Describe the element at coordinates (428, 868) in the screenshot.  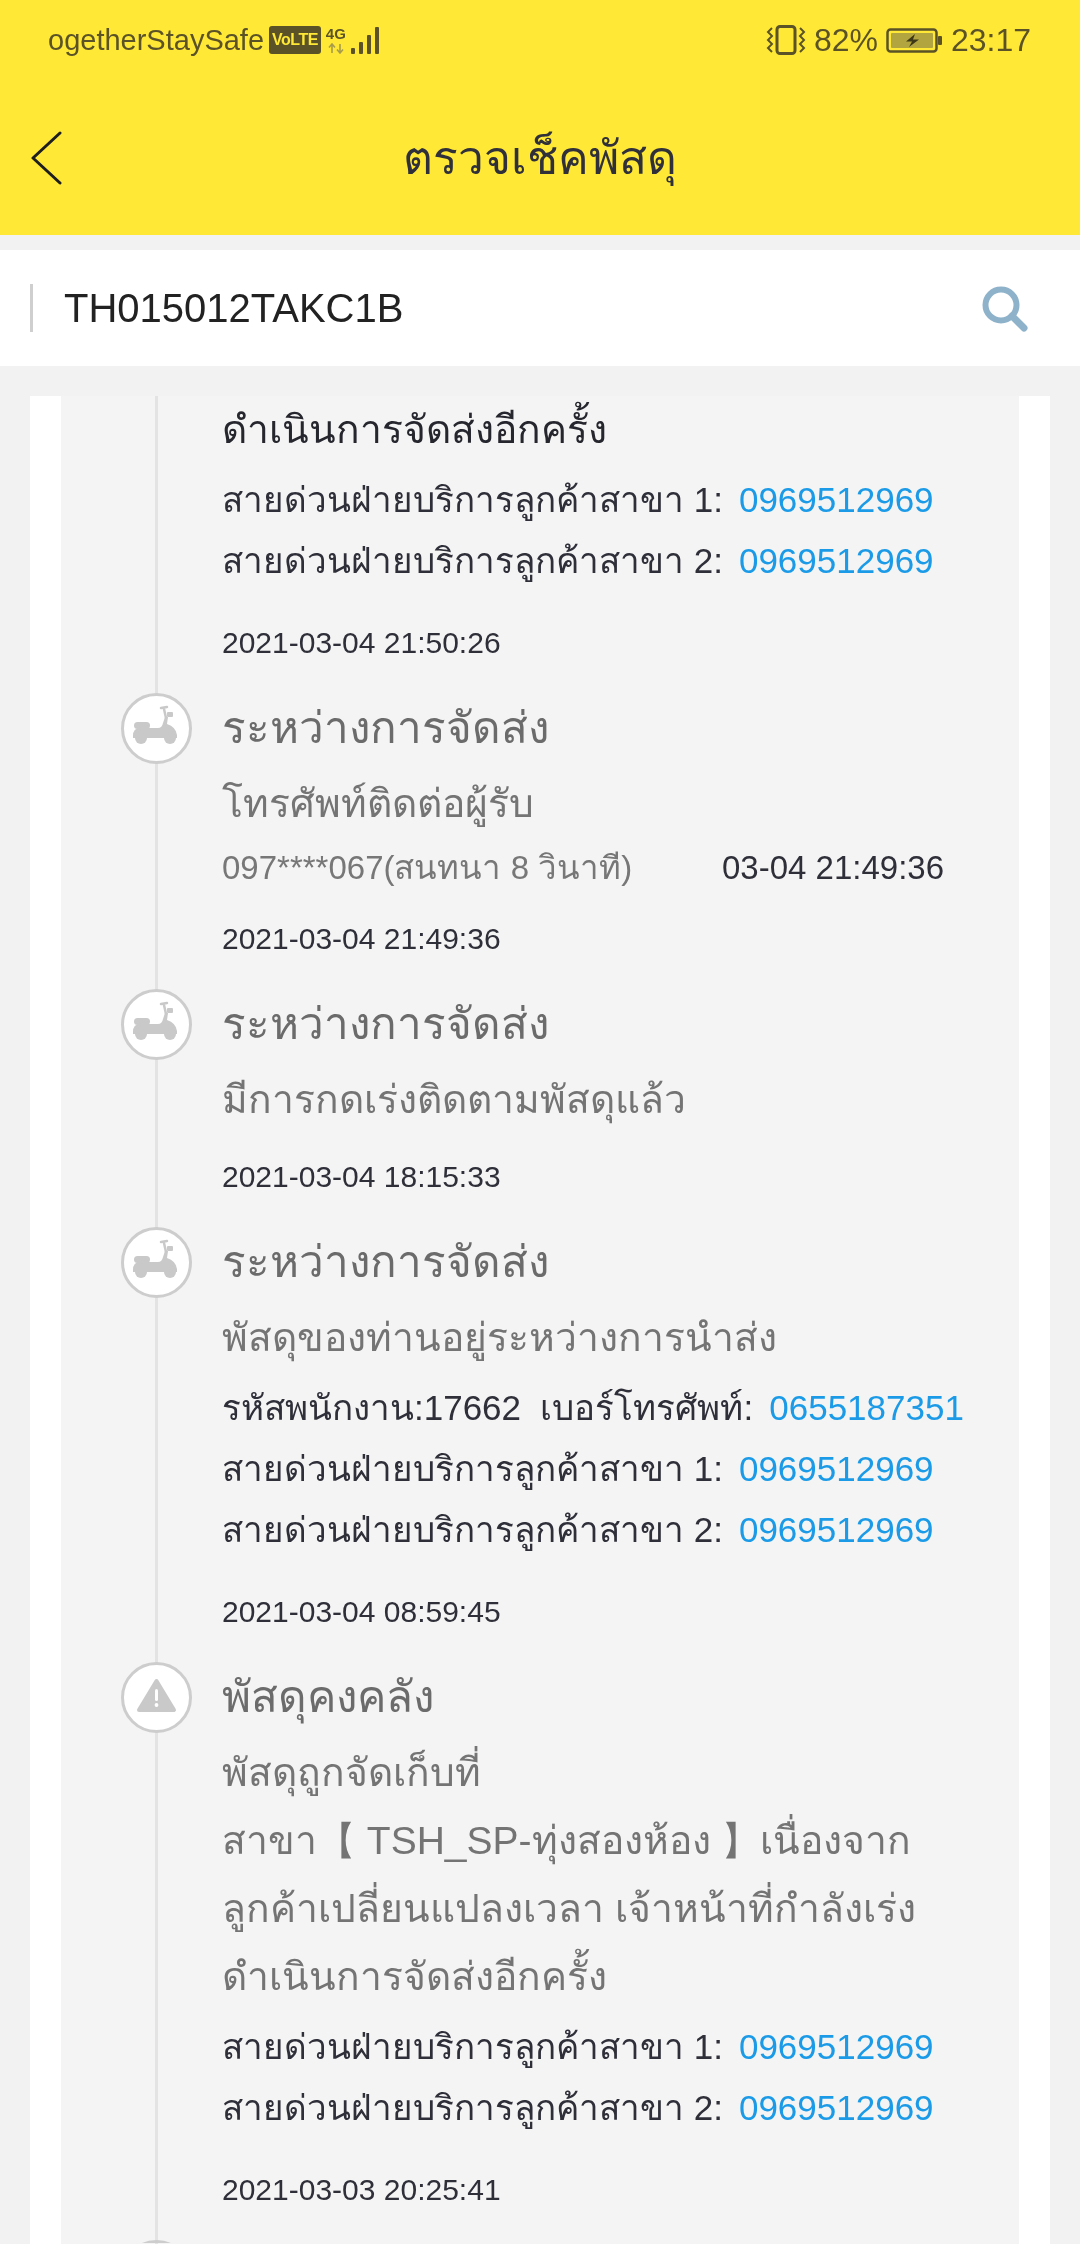
I see `call-record: 097****067(สนทนา 8 วินาที)` at that location.